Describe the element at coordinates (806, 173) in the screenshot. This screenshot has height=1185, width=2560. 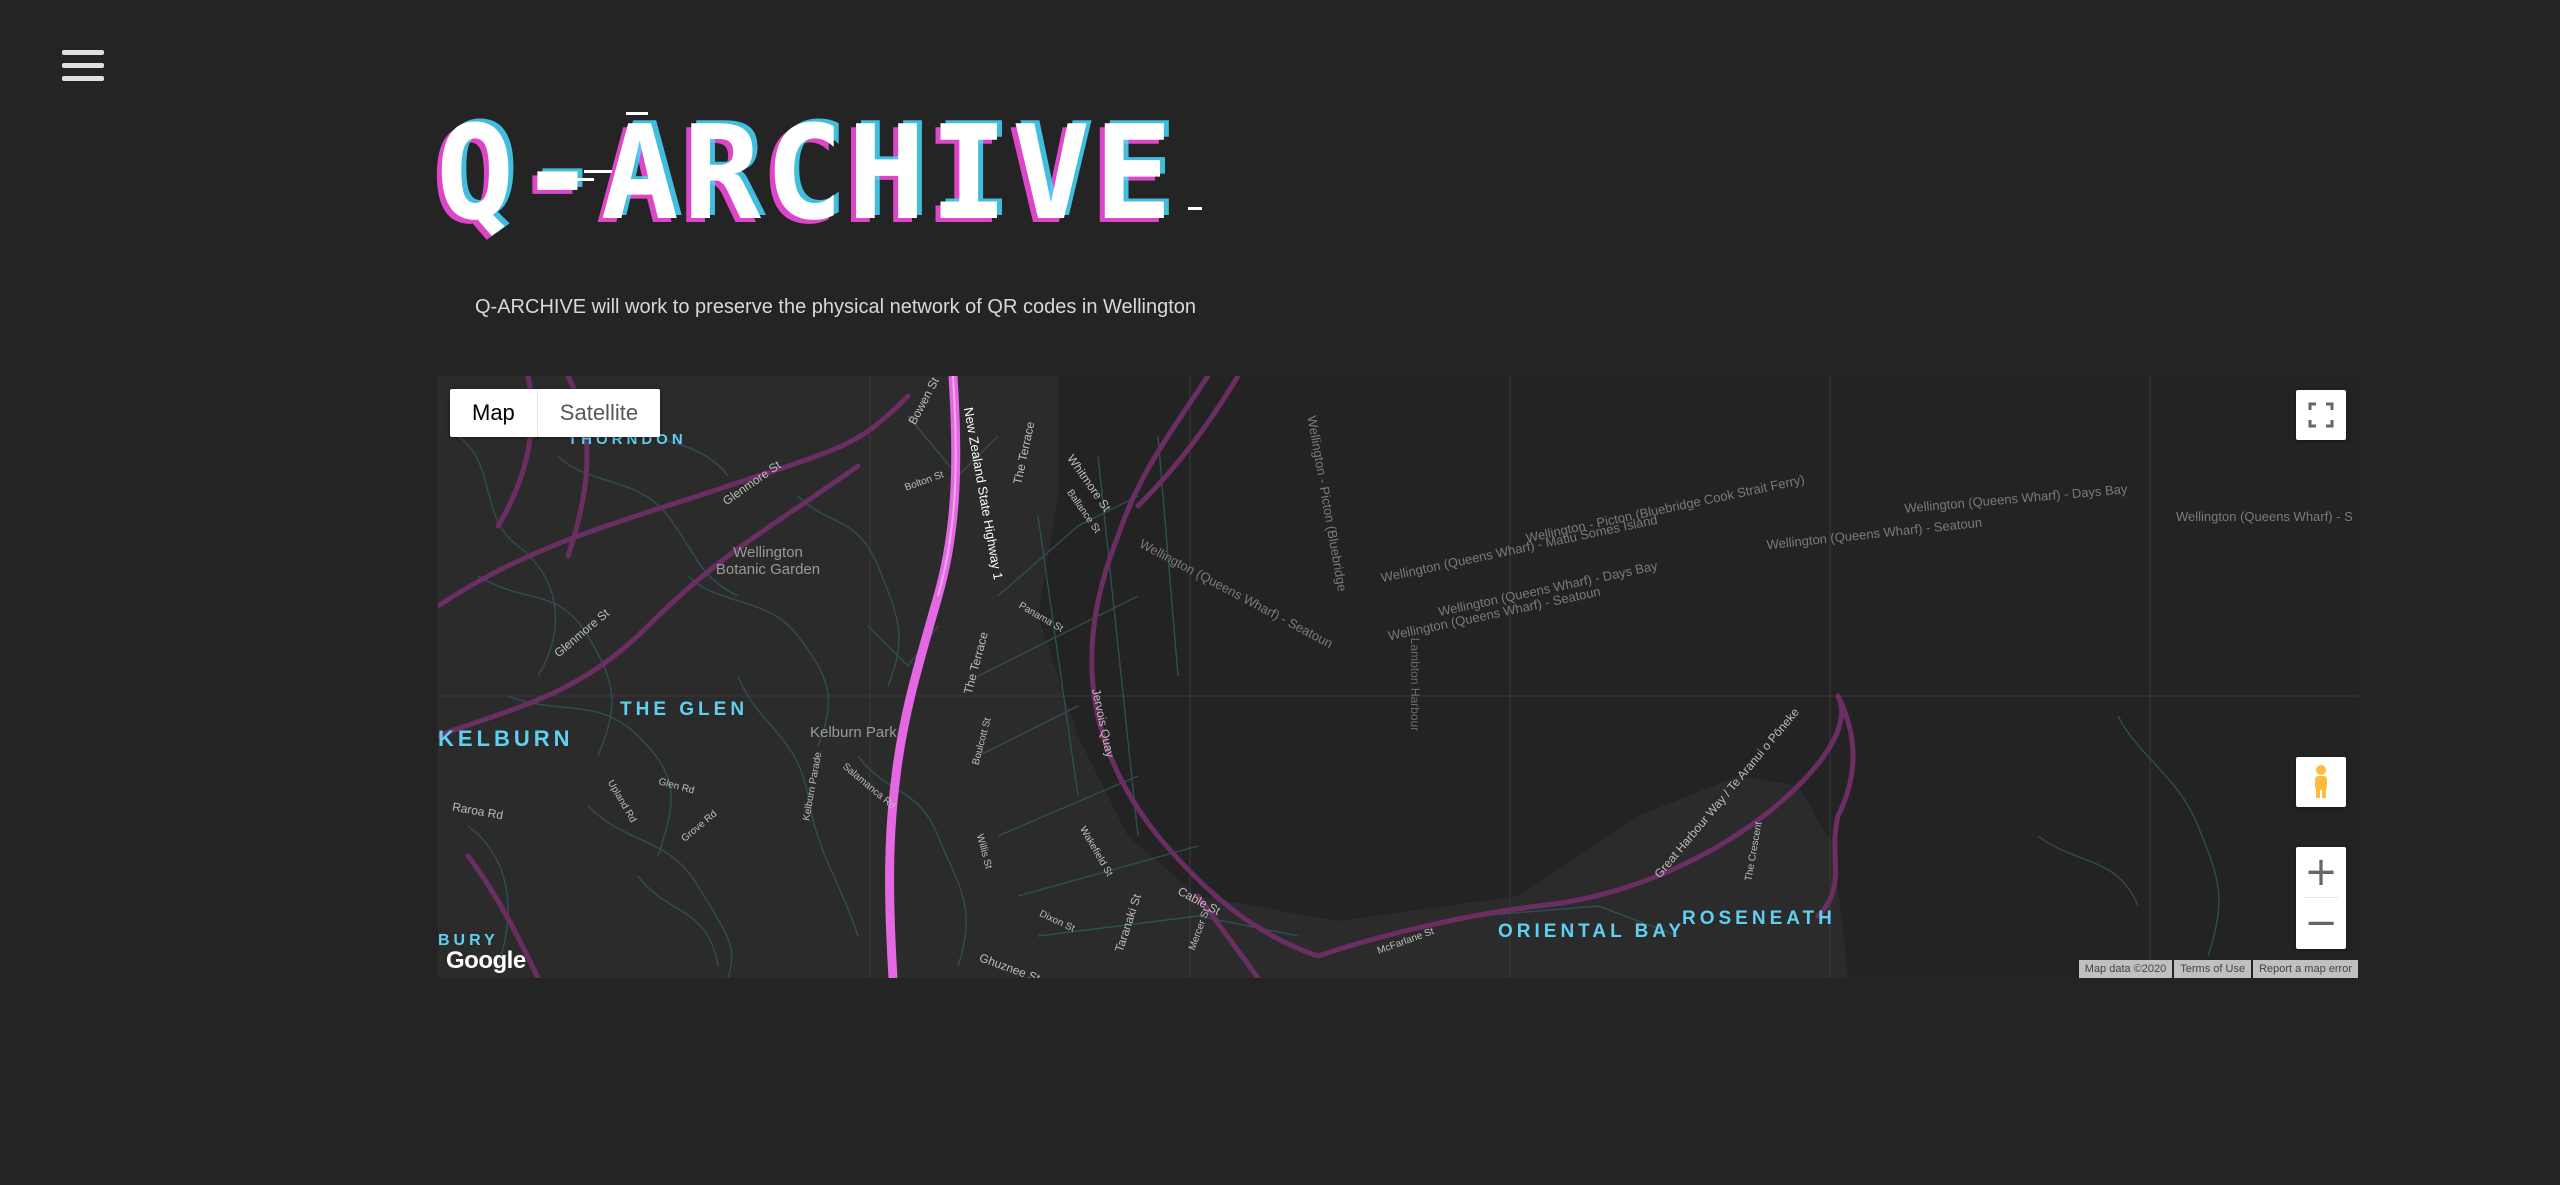
I see `logo-text: Q-ARCHIVE` at that location.